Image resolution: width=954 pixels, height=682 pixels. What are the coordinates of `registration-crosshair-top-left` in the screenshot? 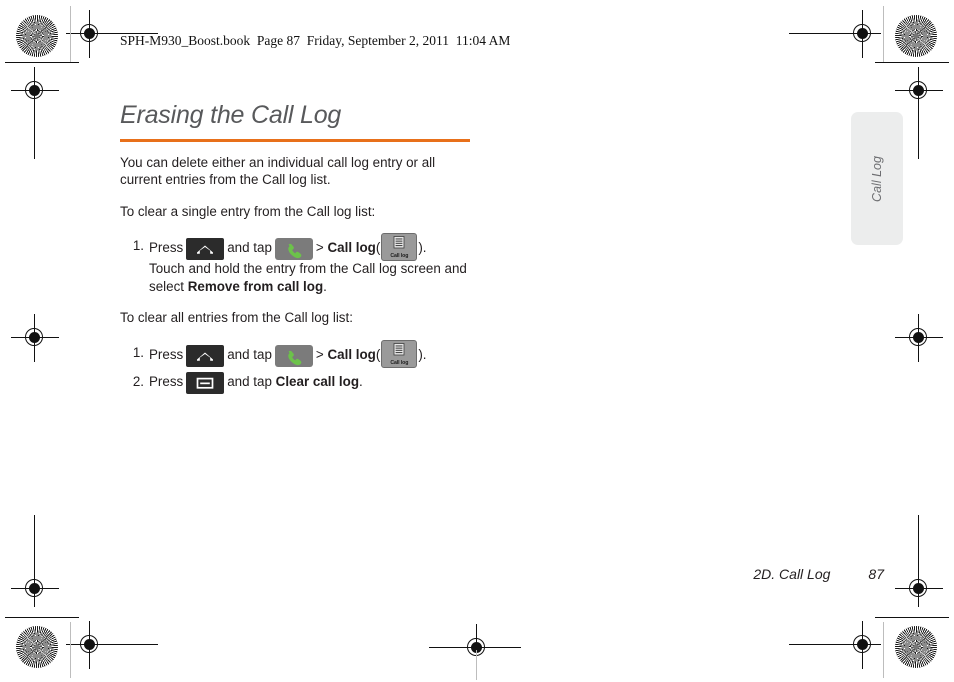 It's located at (112, 34).